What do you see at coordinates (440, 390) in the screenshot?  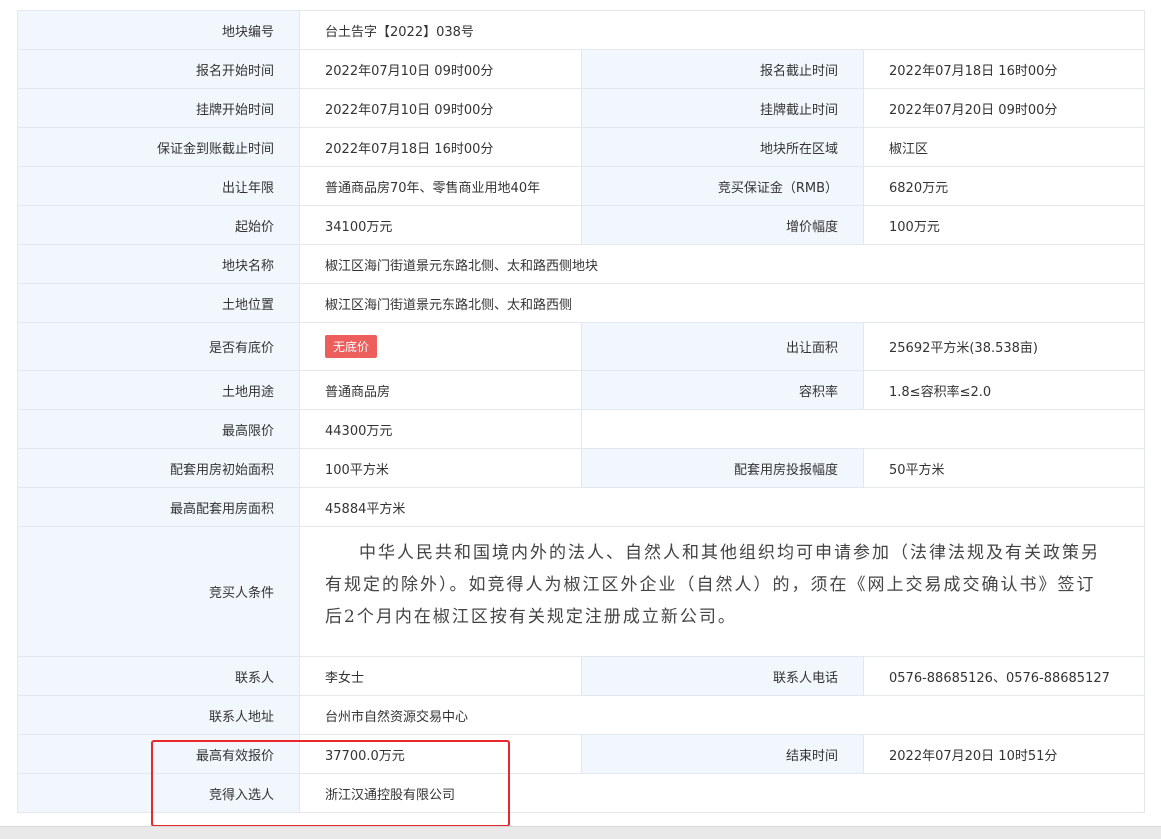 I see `usage-value: 普通商品房` at bounding box center [440, 390].